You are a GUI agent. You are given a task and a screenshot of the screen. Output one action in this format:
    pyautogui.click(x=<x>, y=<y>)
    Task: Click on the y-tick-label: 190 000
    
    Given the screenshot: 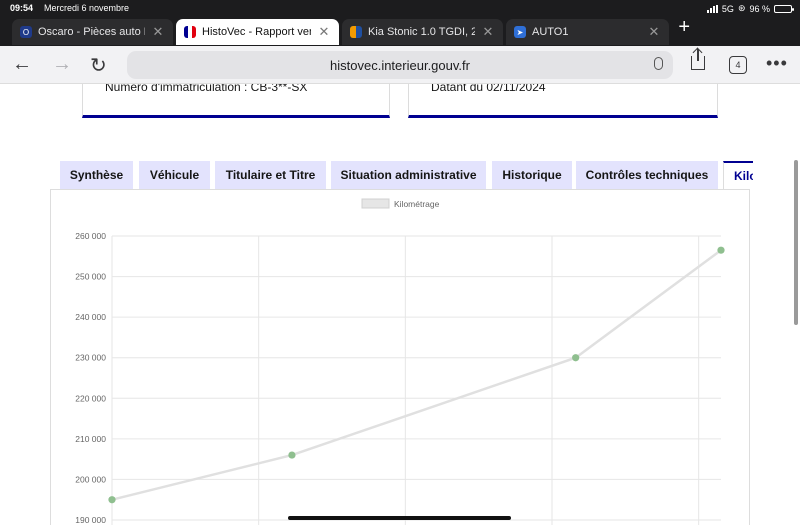 What is the action you would take?
    pyautogui.click(x=90, y=520)
    